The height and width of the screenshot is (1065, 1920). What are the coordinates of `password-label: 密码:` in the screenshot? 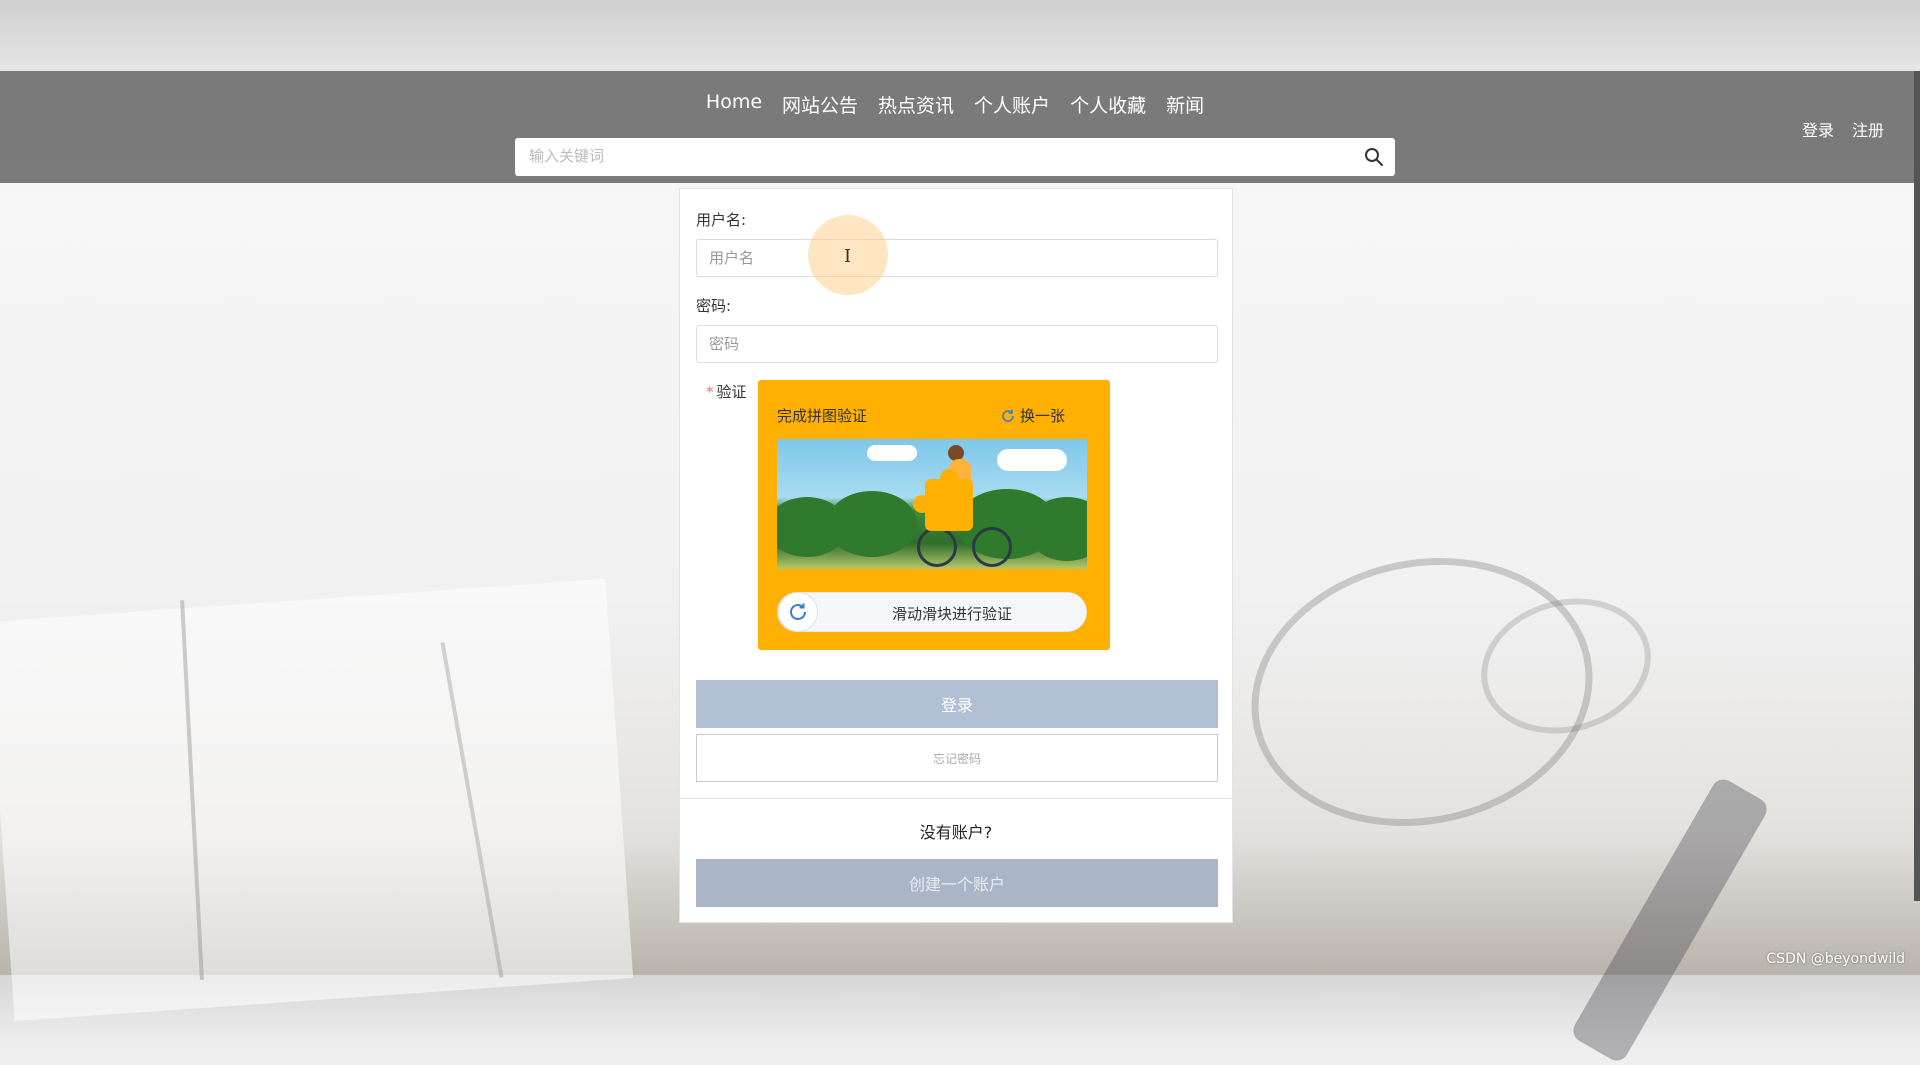 It's located at (714, 306).